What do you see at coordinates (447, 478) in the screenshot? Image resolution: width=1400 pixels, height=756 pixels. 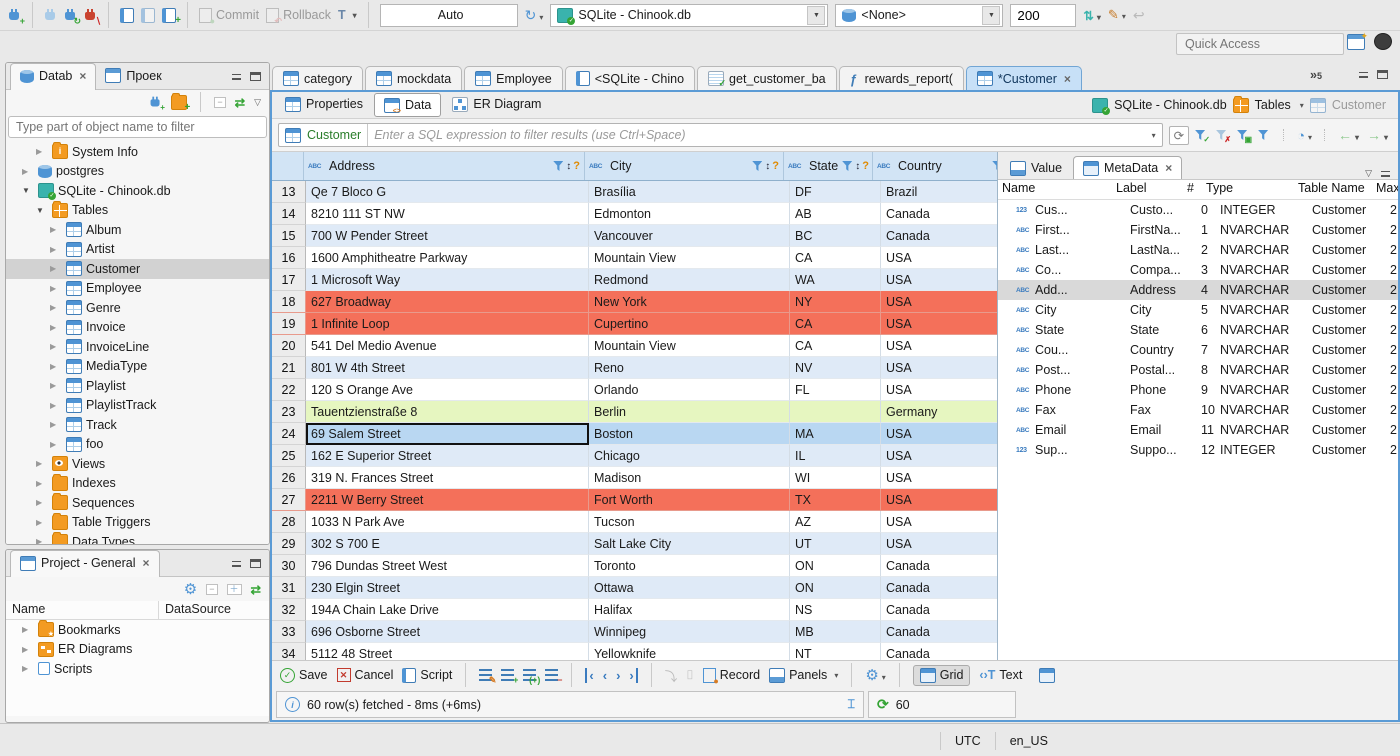 I see `cell-address: 319 N. Frances Street` at bounding box center [447, 478].